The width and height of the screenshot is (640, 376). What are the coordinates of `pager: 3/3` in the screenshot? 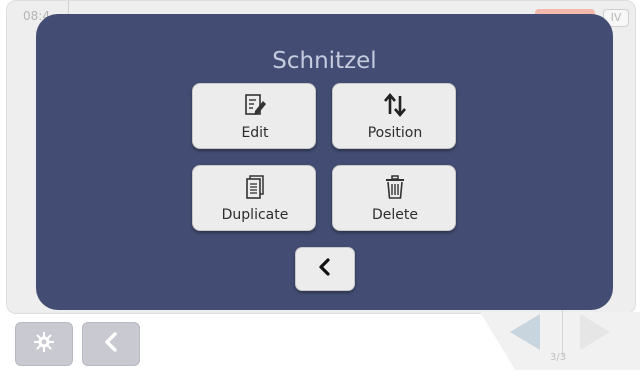 It's located at (560, 335).